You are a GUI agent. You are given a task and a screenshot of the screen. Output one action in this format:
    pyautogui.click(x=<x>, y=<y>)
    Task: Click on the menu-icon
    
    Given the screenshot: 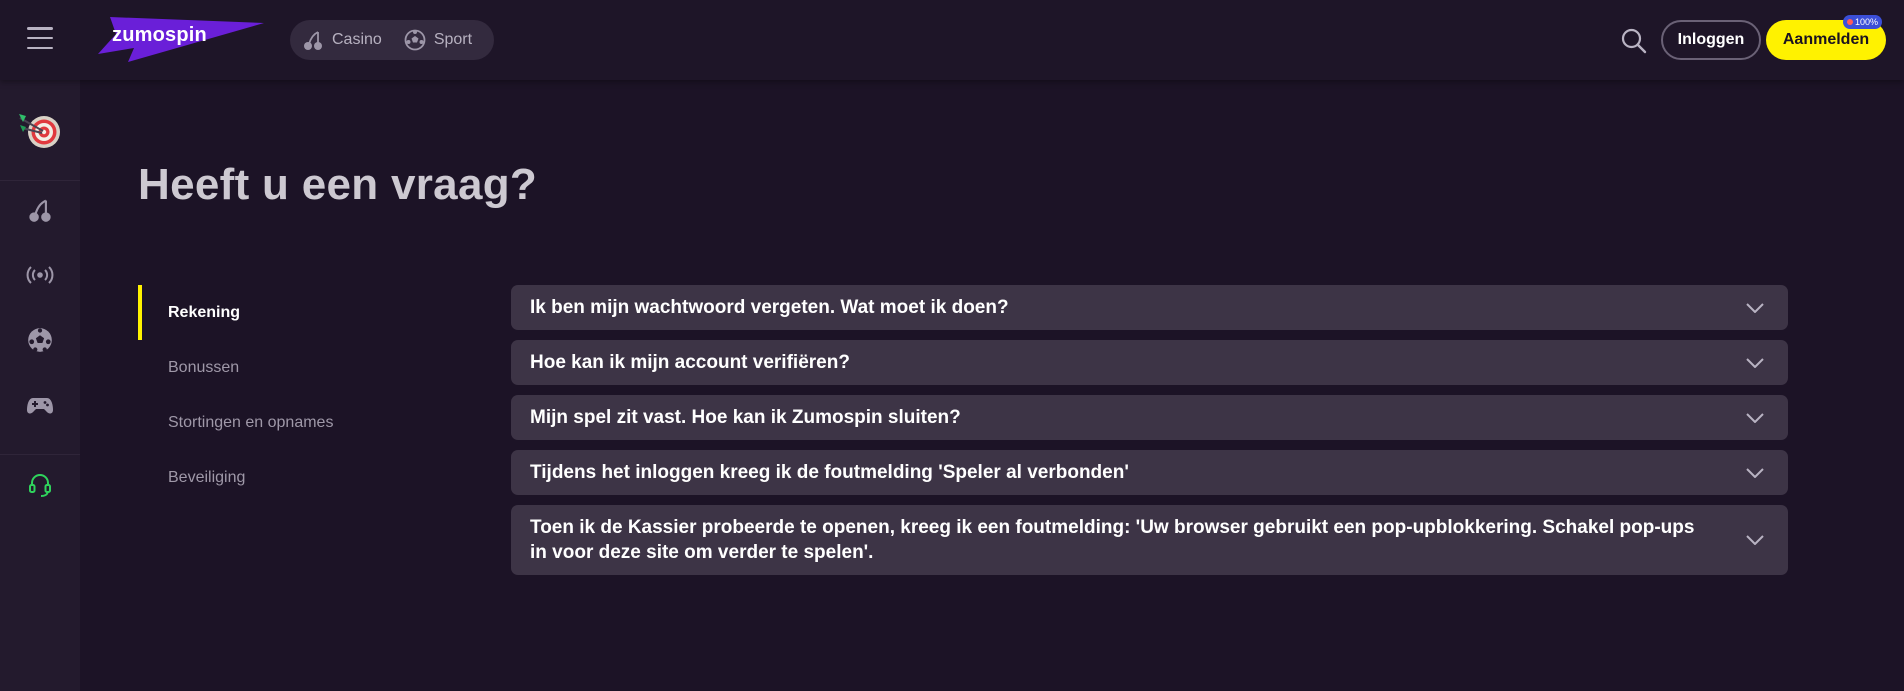 What is the action you would take?
    pyautogui.click(x=40, y=38)
    